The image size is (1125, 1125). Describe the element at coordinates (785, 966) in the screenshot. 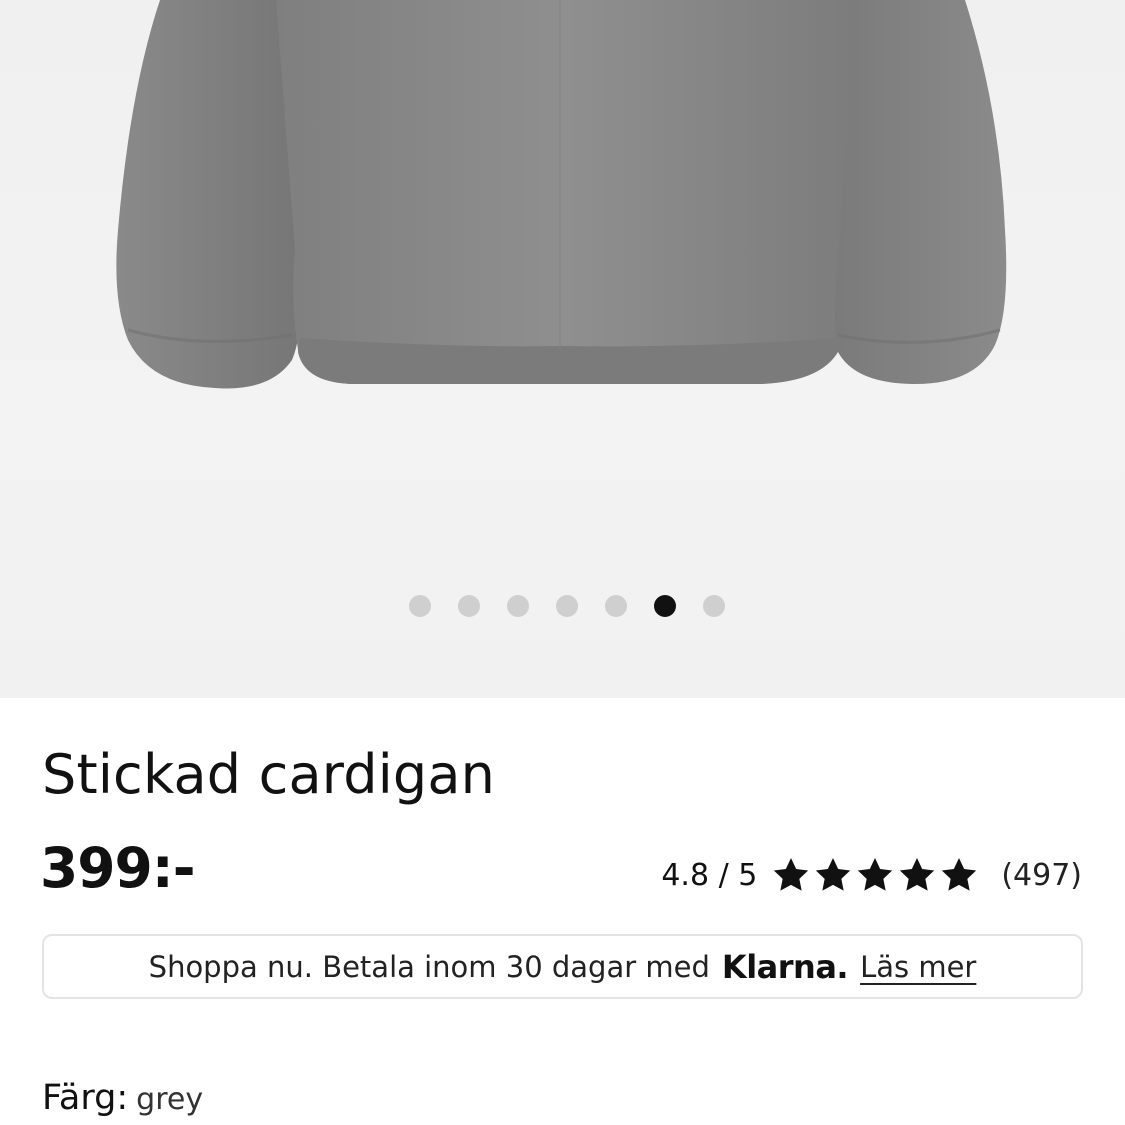

I see `klarna-logo: Klarna.` at that location.